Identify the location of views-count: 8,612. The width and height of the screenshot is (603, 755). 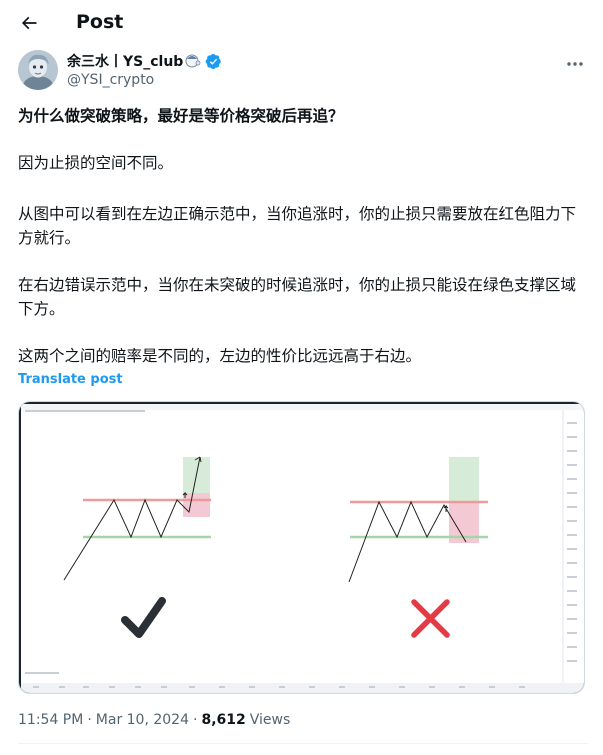
(223, 720).